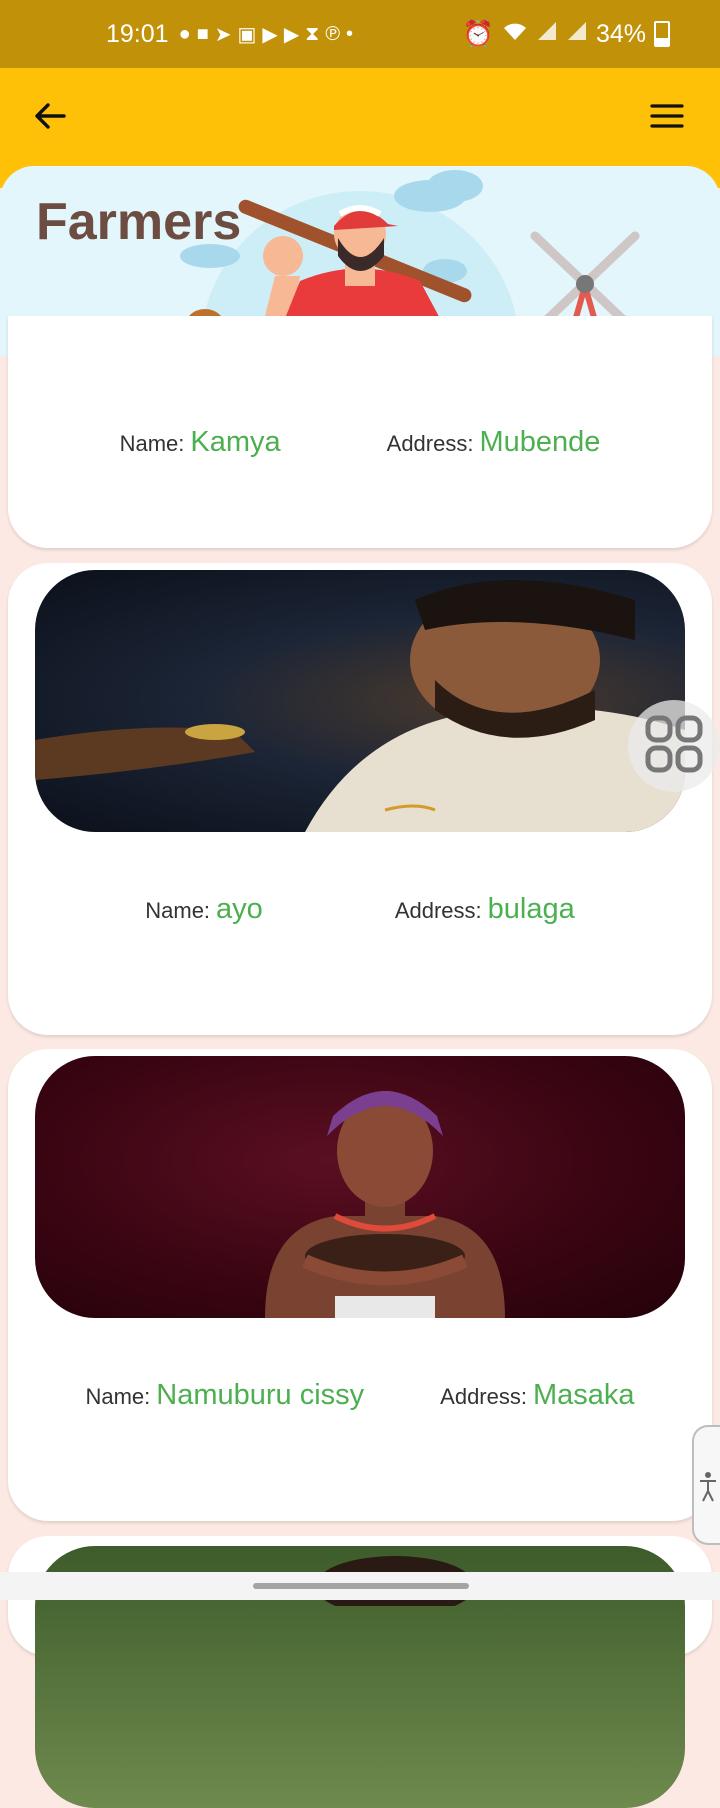  What do you see at coordinates (321, 34) in the screenshot?
I see `notification-icons: ● ■ ➤ ▣ ▶ ▶ ⧗ ℗ •` at bounding box center [321, 34].